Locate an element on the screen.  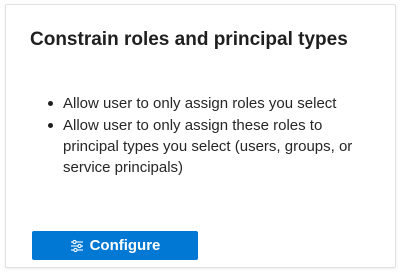
configure-button-label: Configure is located at coordinates (125, 245).